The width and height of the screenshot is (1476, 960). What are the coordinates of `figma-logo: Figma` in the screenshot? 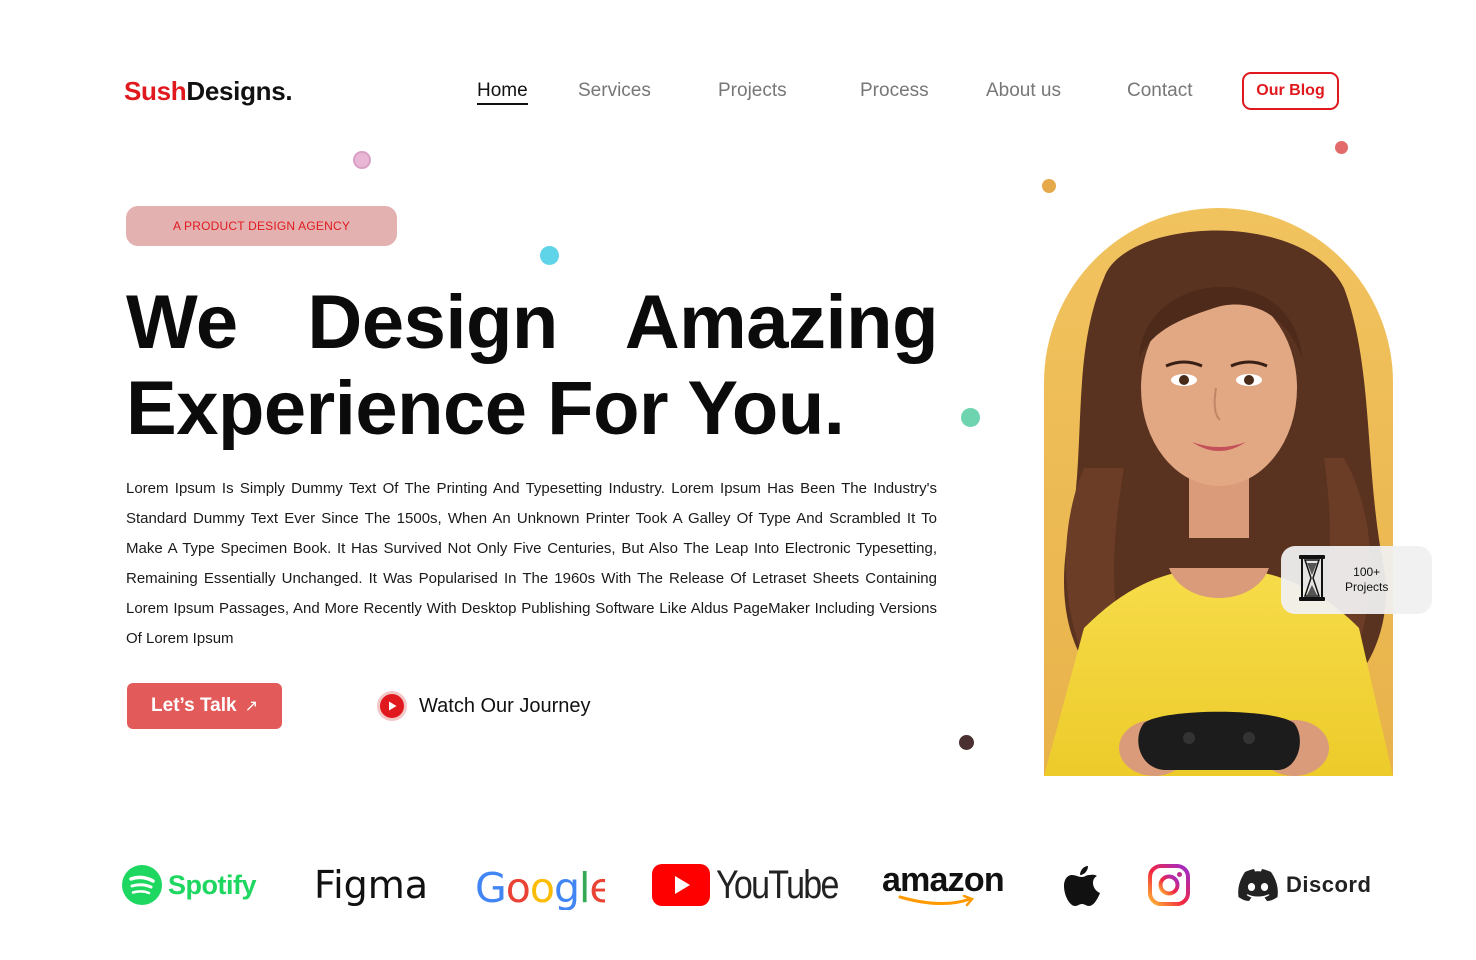 It's located at (371, 885).